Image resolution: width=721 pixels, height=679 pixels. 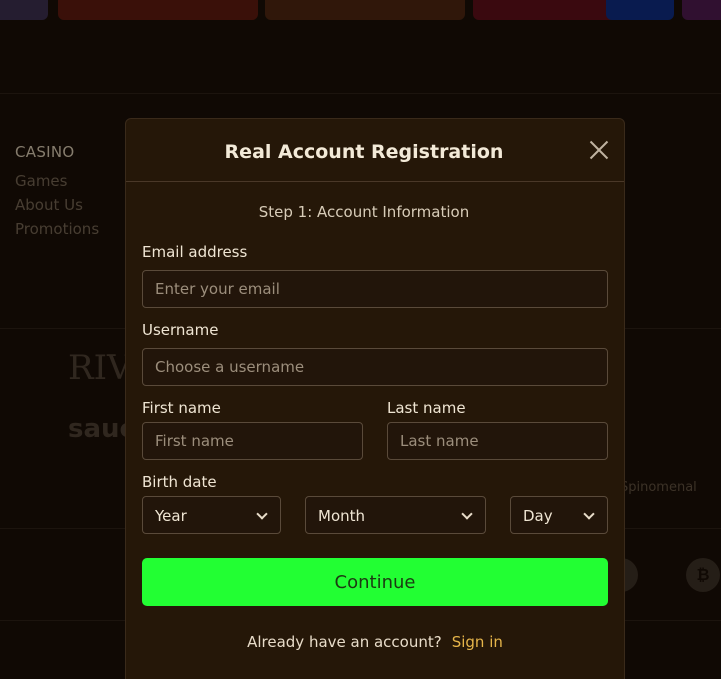 I want to click on month-select-value: Month, so click(x=342, y=516).